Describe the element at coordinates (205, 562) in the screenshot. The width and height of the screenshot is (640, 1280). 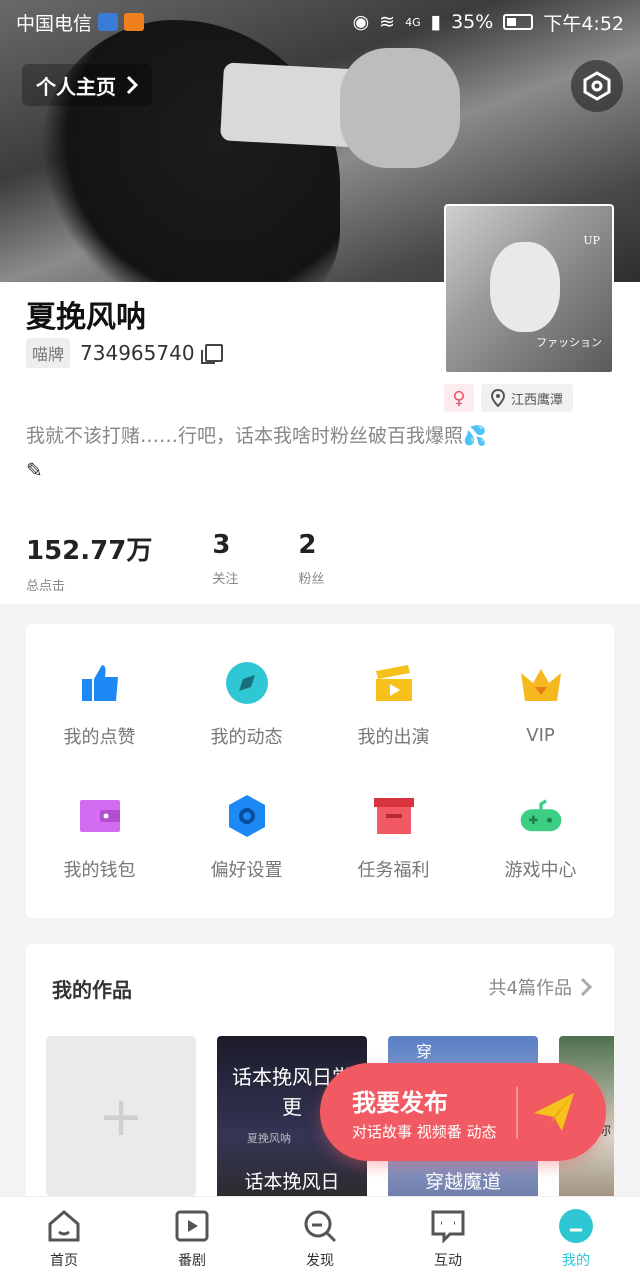
I see `stats-row: 152.77万 总点击 3 关注 2 粉丝` at that location.